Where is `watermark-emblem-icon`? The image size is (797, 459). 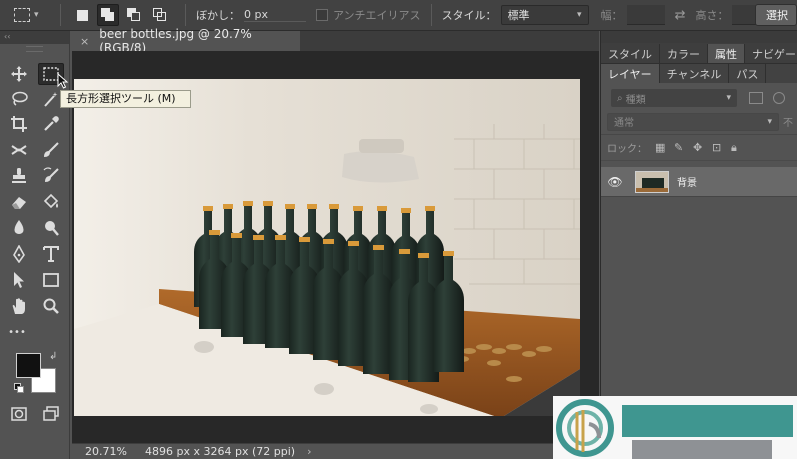 watermark-emblem-icon is located at coordinates (585, 428).